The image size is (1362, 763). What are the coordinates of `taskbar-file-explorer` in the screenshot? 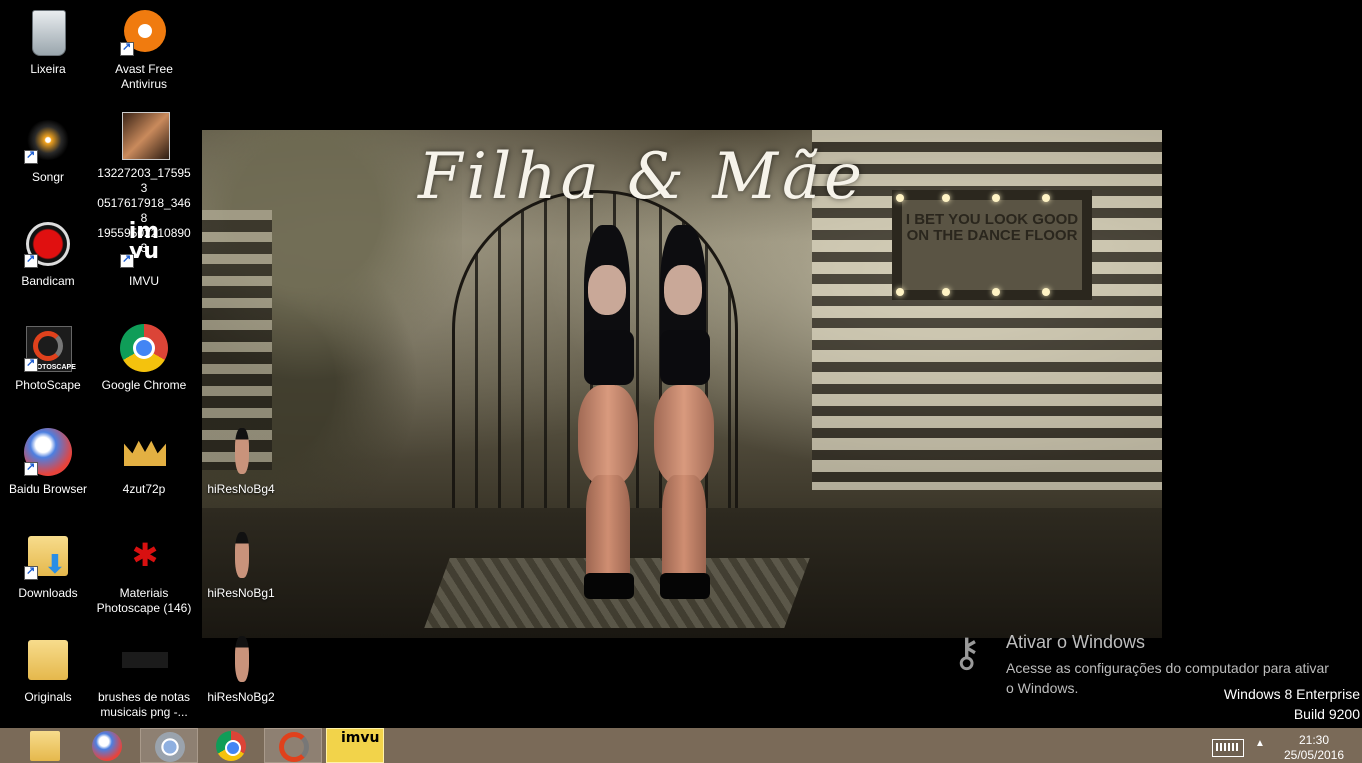 It's located at (45, 745).